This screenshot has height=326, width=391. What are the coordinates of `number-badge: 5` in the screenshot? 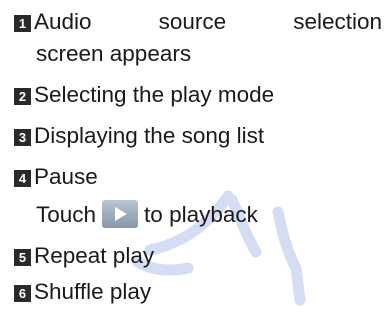 It's located at (22, 257).